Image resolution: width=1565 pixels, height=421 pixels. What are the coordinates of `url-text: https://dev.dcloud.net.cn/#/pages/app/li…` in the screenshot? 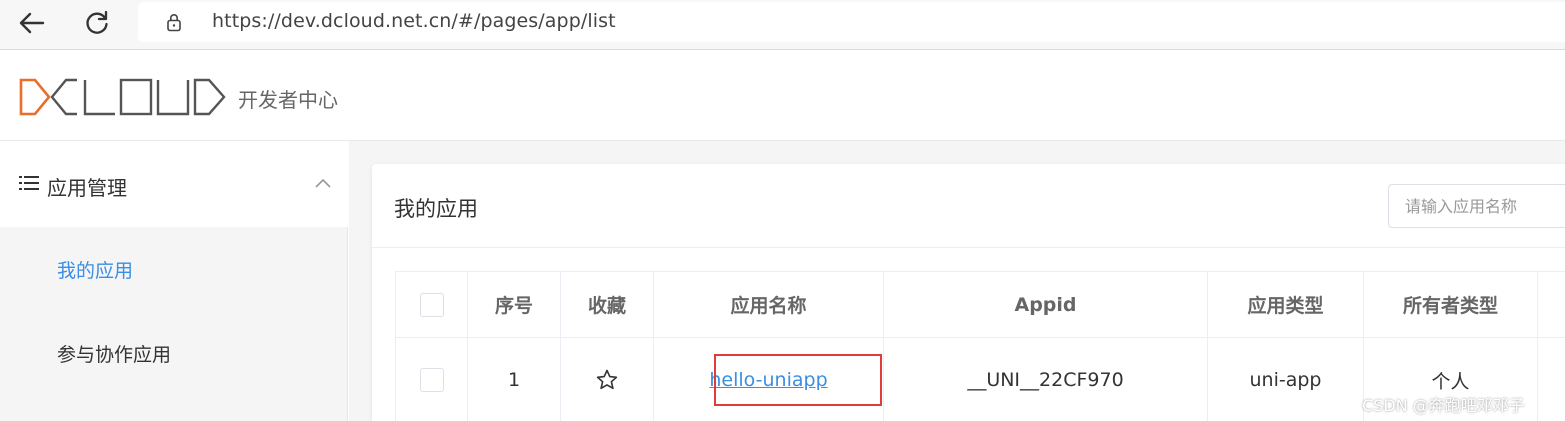 It's located at (414, 21).